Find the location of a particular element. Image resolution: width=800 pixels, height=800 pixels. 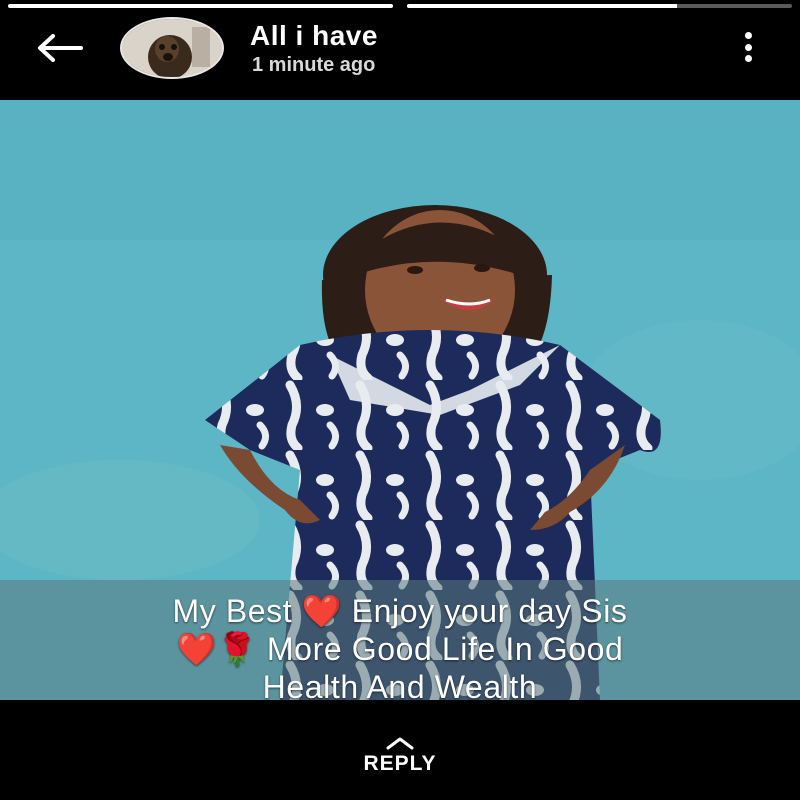

story-progress is located at coordinates (400, 6).